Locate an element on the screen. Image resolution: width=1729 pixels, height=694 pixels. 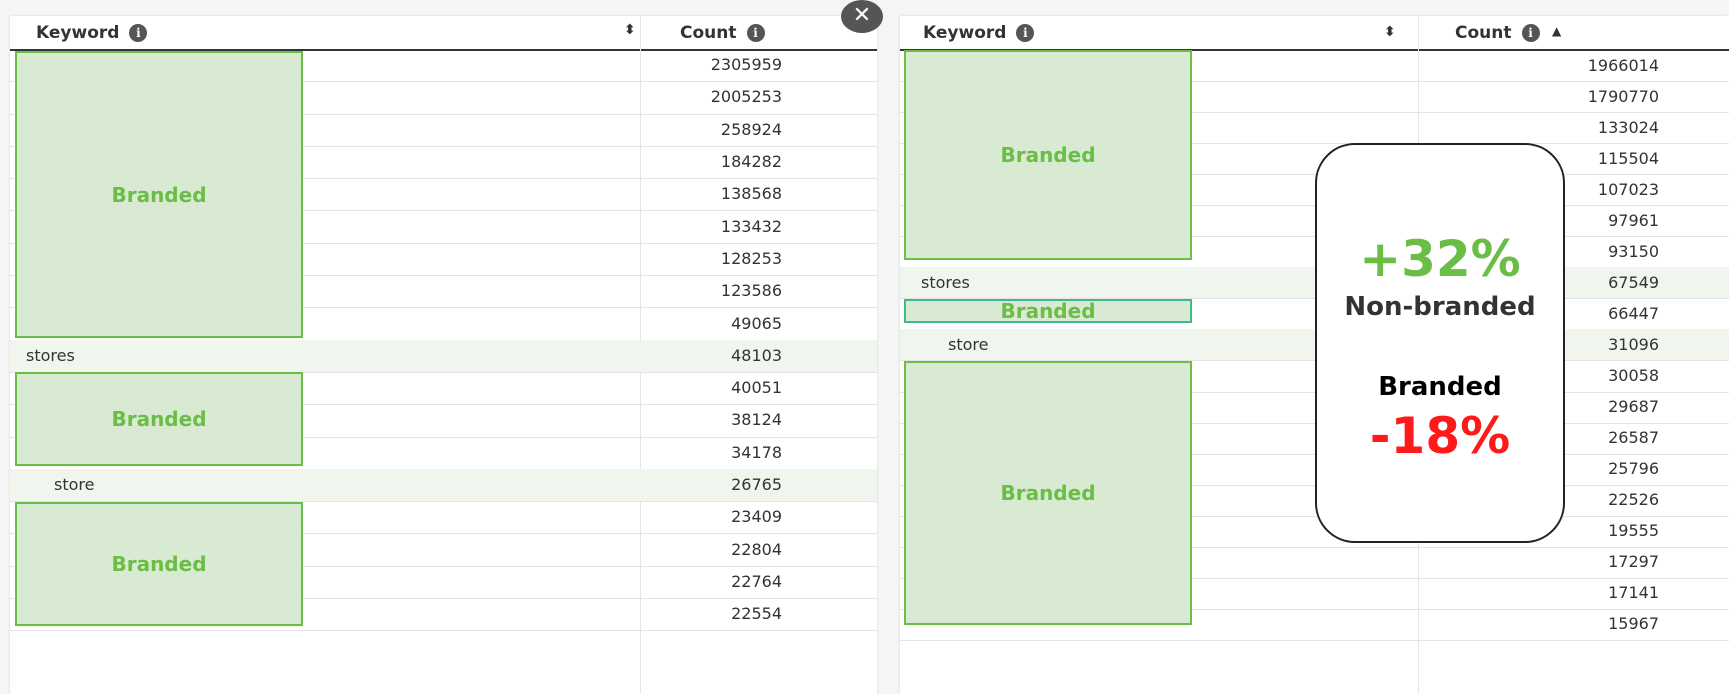
table-header: Keyword i ⬍ Count i is located at coordinates (443, 33).